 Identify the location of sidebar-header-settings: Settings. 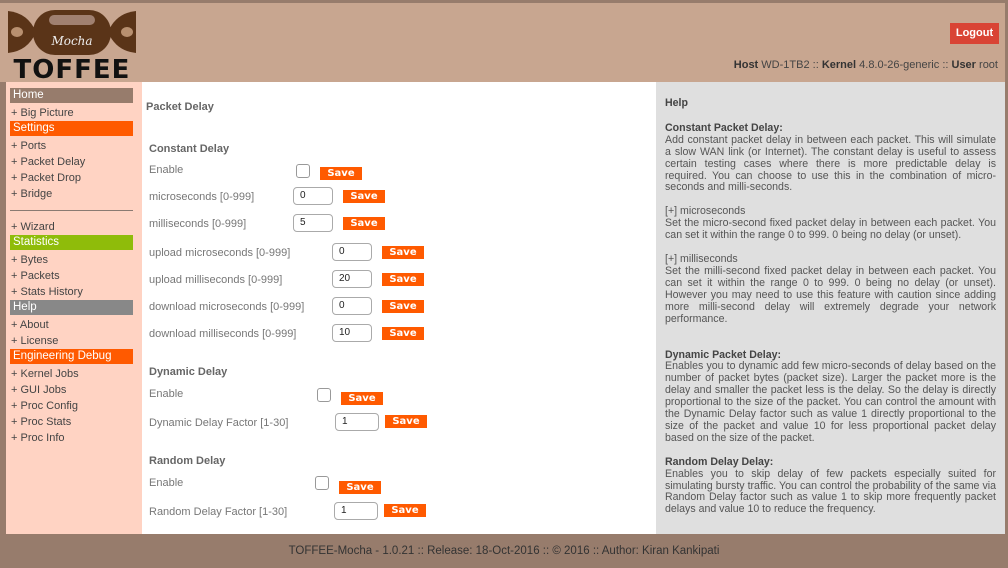
(71, 128).